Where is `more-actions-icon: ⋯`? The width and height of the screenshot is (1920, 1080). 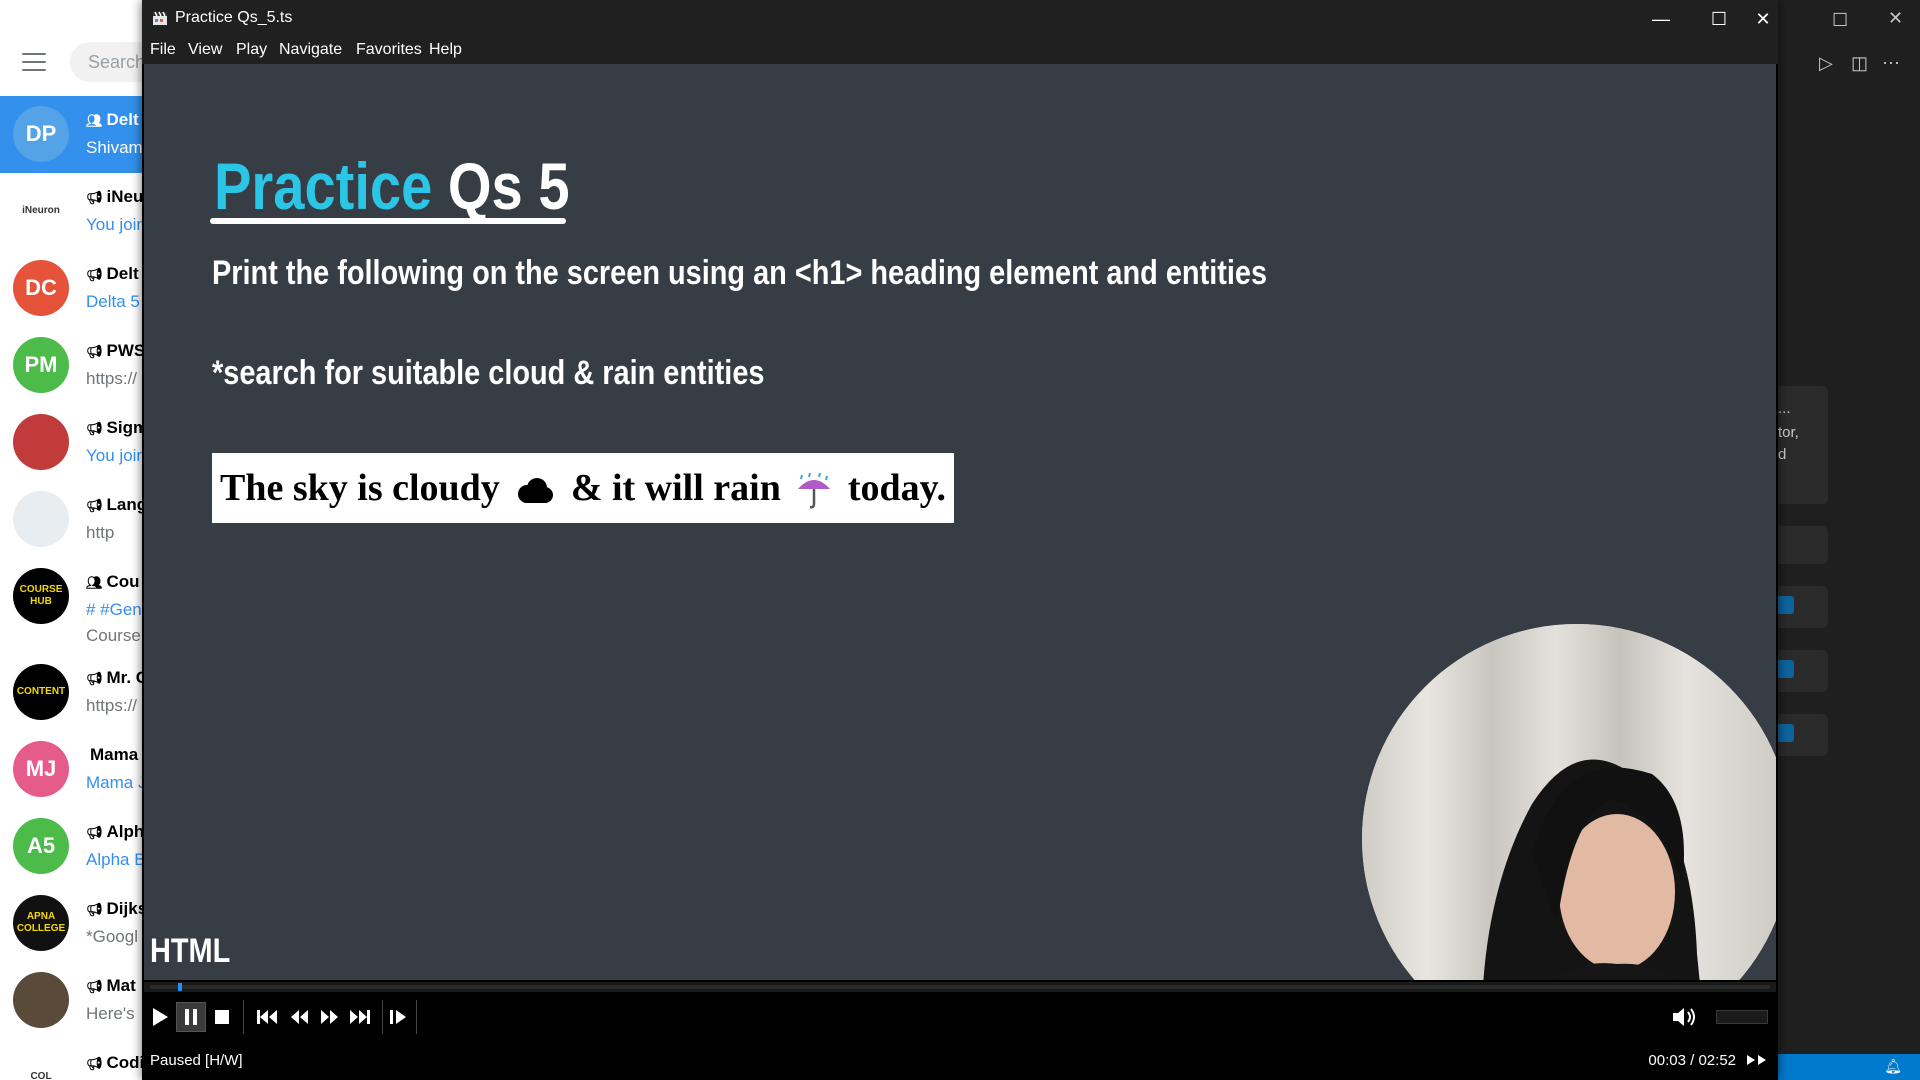
more-actions-icon: ⋯ is located at coordinates (1891, 63).